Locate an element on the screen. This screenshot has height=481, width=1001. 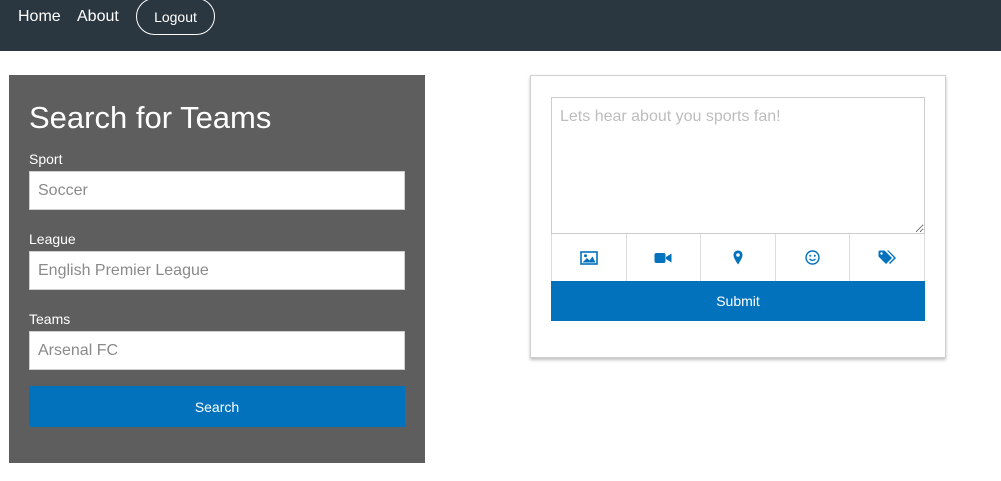
tags-icon is located at coordinates (887, 257).